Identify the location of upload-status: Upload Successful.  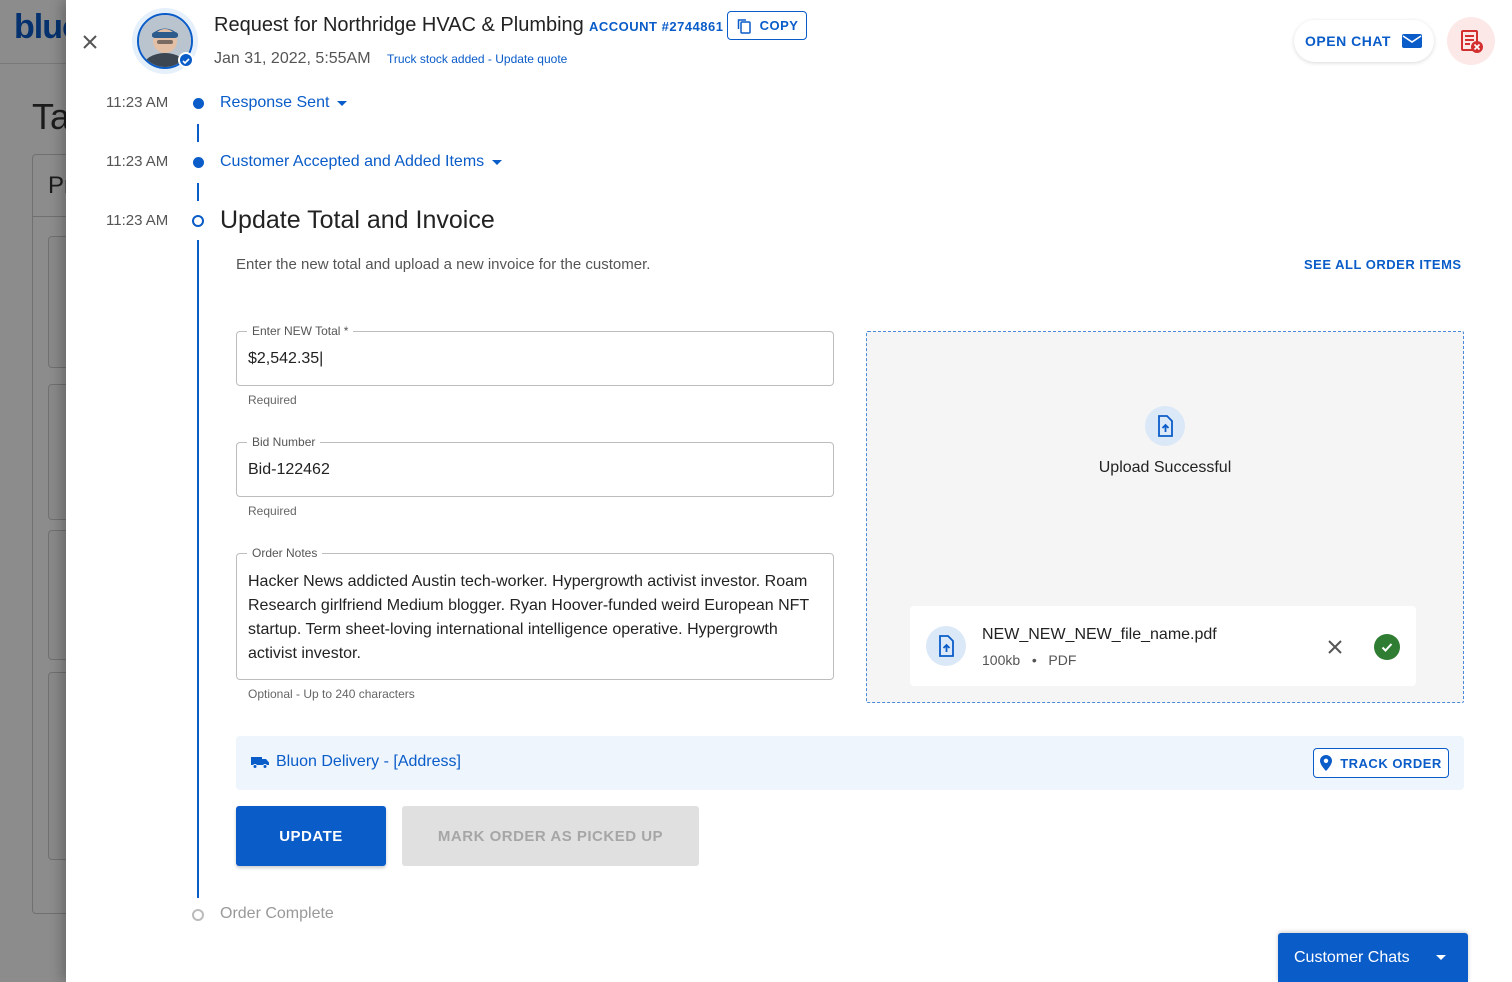
(1165, 467).